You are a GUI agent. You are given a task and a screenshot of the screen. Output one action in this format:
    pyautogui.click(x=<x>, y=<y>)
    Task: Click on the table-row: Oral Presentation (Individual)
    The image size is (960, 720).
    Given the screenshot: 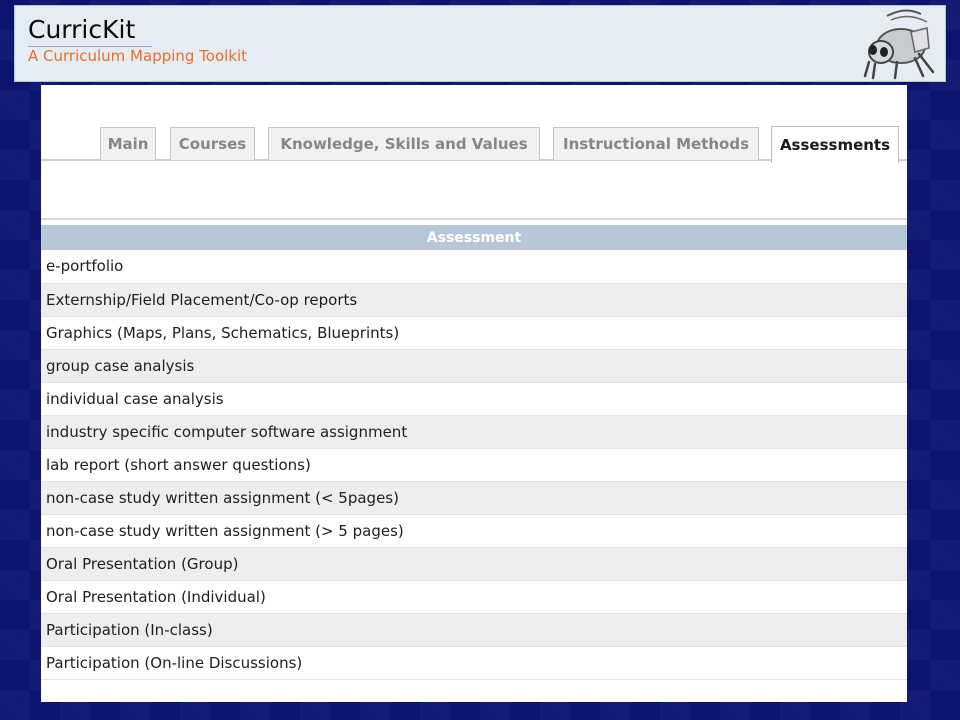 What is the action you would take?
    pyautogui.click(x=474, y=597)
    